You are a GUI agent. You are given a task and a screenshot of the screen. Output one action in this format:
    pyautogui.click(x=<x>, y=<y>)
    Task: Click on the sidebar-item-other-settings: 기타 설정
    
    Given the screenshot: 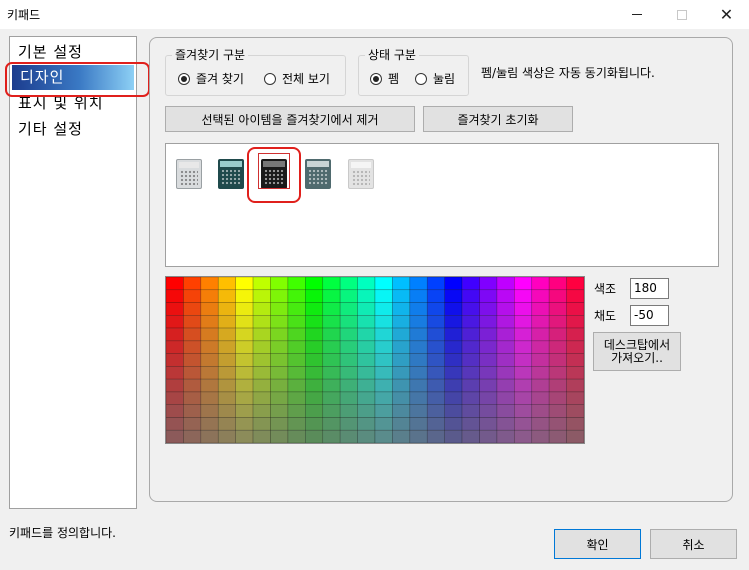 What is the action you would take?
    pyautogui.click(x=73, y=129)
    